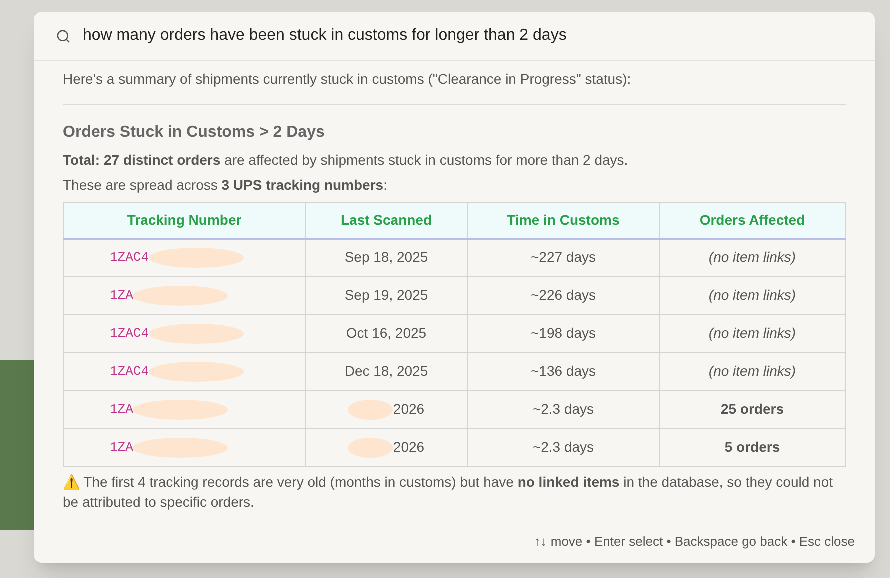 Image resolution: width=890 pixels, height=578 pixels. Describe the element at coordinates (185, 220) in the screenshot. I see `column-header: Tracking Number` at that location.